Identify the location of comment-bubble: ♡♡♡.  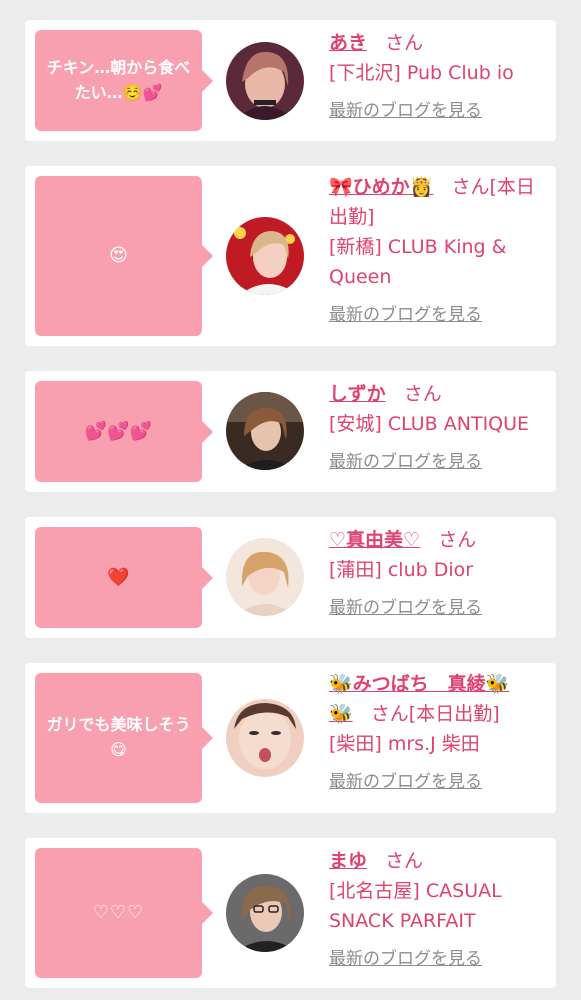
(124, 913).